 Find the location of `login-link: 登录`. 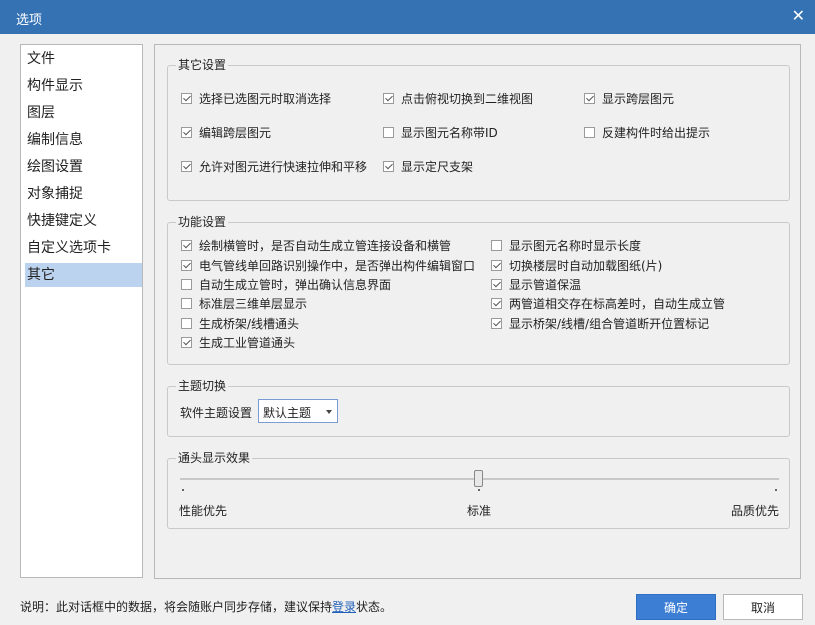

login-link: 登录 is located at coordinates (344, 607).